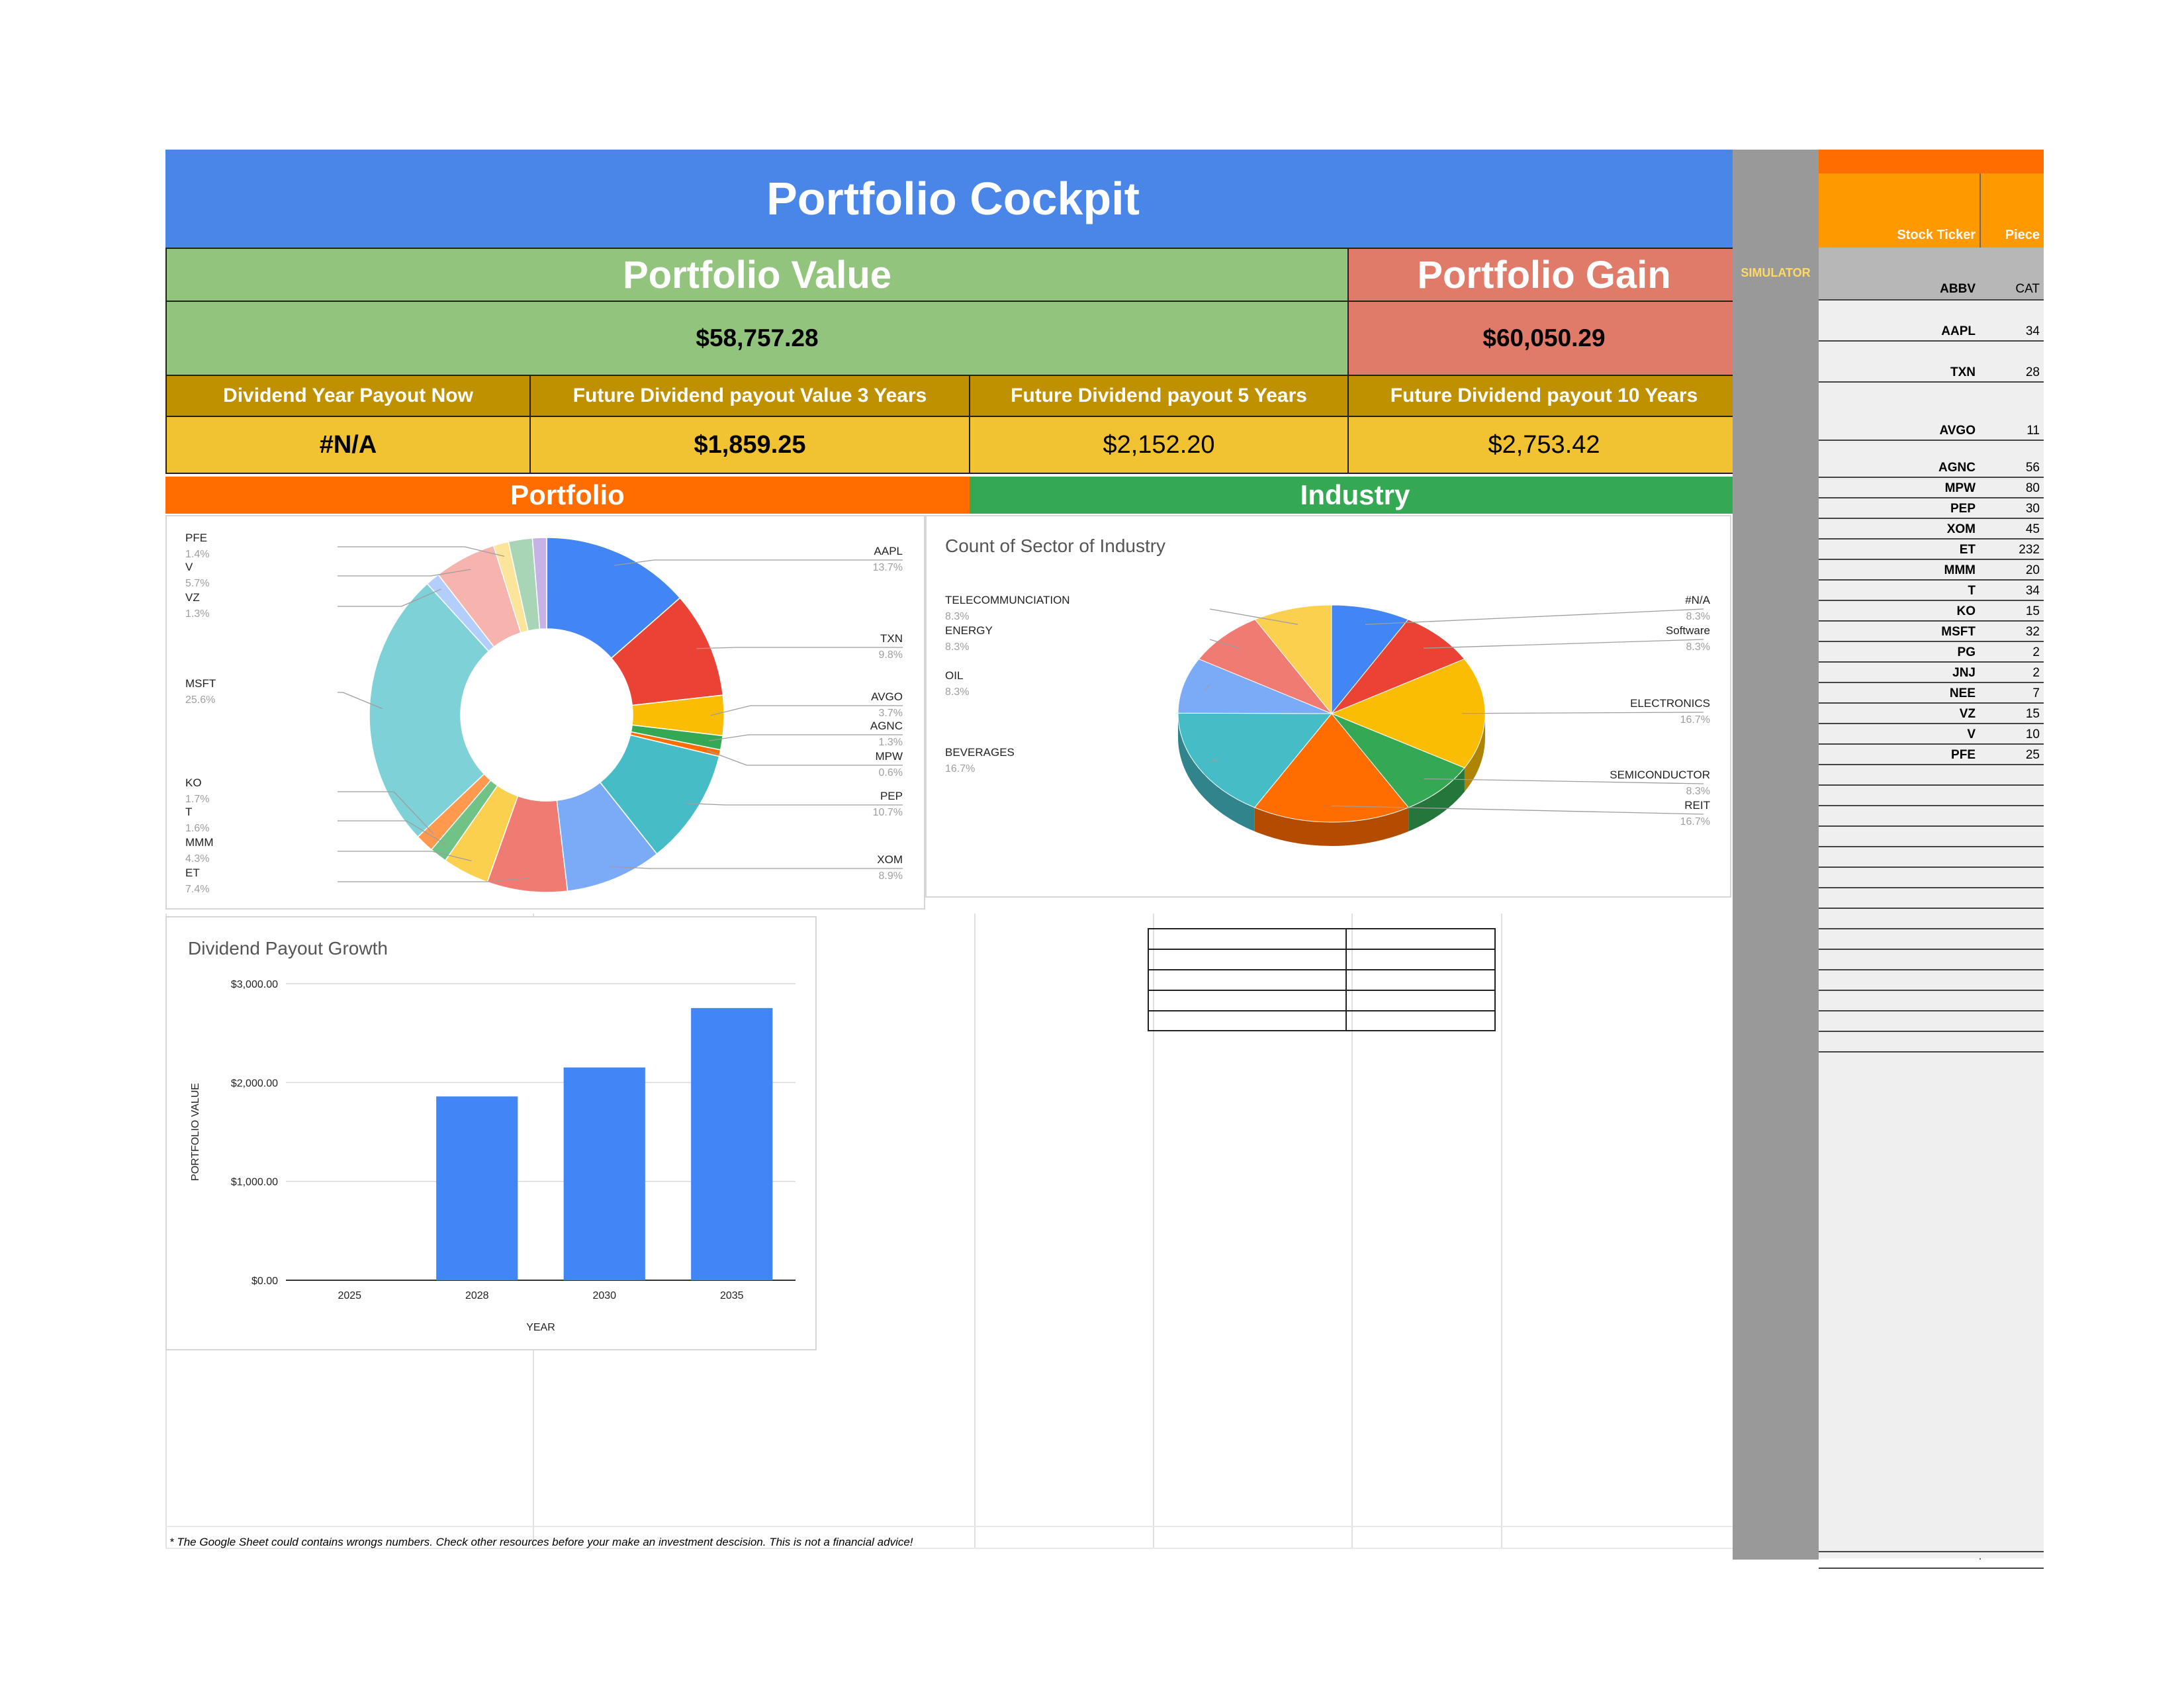  Describe the element at coordinates (1899, 570) in the screenshot. I see `sim-ticker: MMM` at that location.